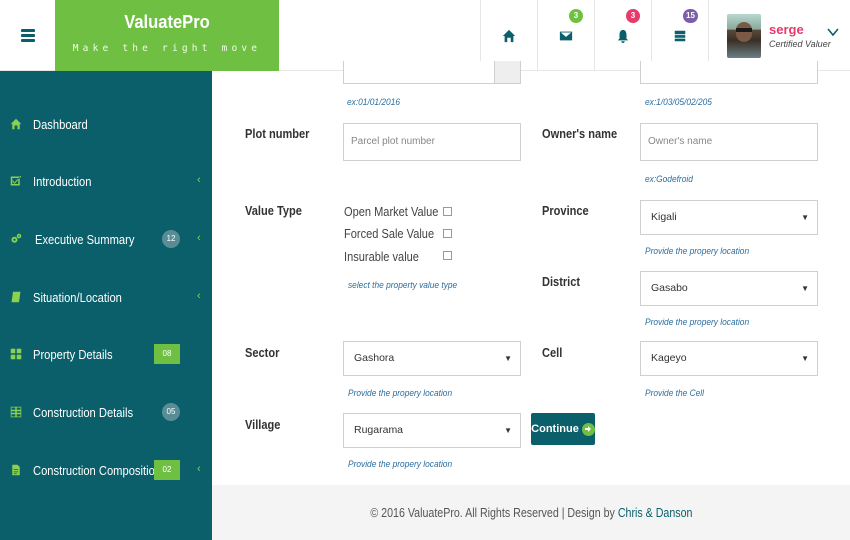 This screenshot has height=540, width=850. I want to click on hamburger-icon, so click(27, 35).